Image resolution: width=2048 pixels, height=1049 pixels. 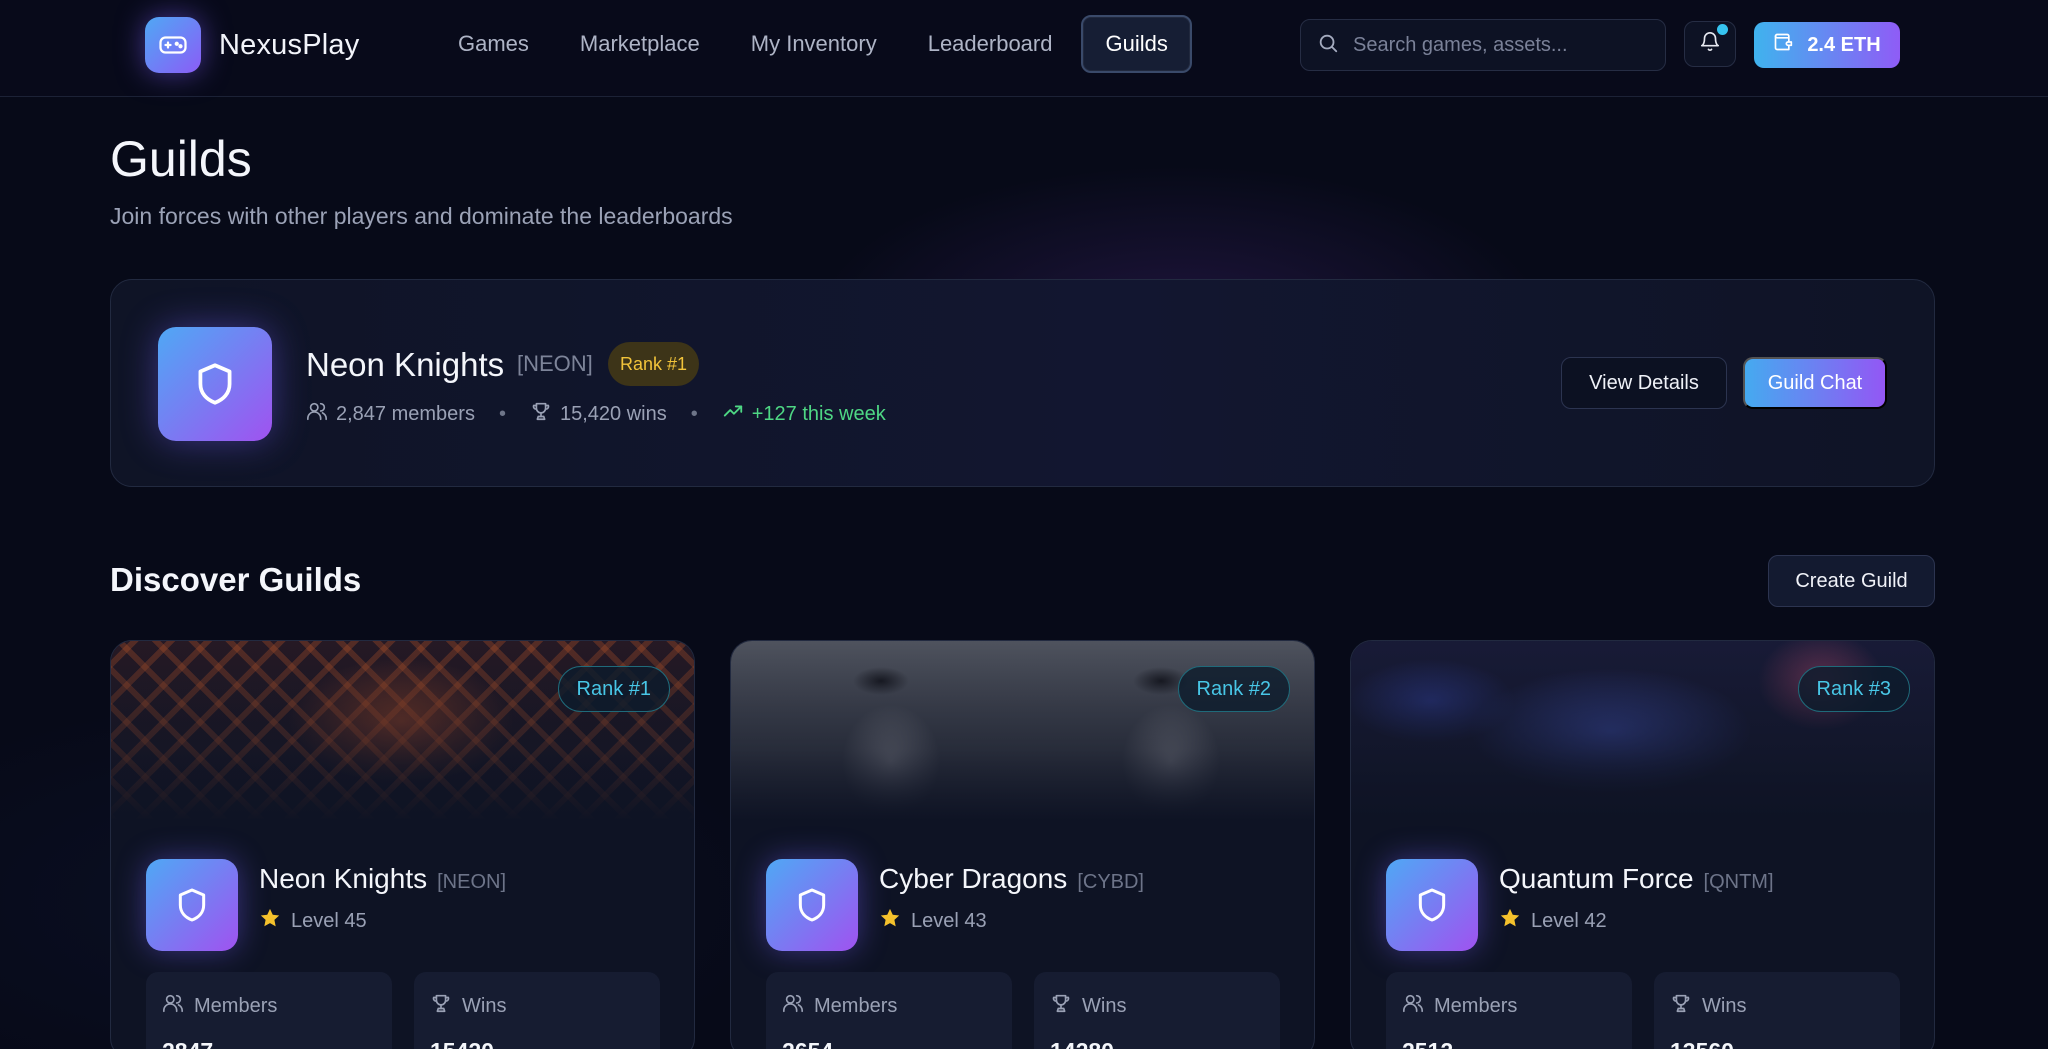 What do you see at coordinates (1498, 45) in the screenshot?
I see `search-input` at bounding box center [1498, 45].